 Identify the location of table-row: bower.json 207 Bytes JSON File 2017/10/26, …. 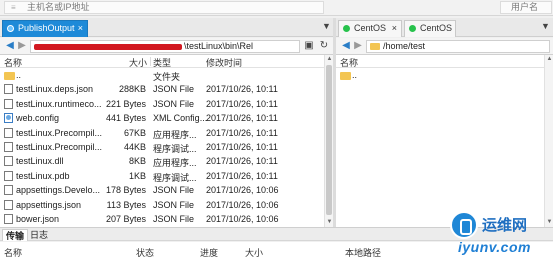
(166, 219).